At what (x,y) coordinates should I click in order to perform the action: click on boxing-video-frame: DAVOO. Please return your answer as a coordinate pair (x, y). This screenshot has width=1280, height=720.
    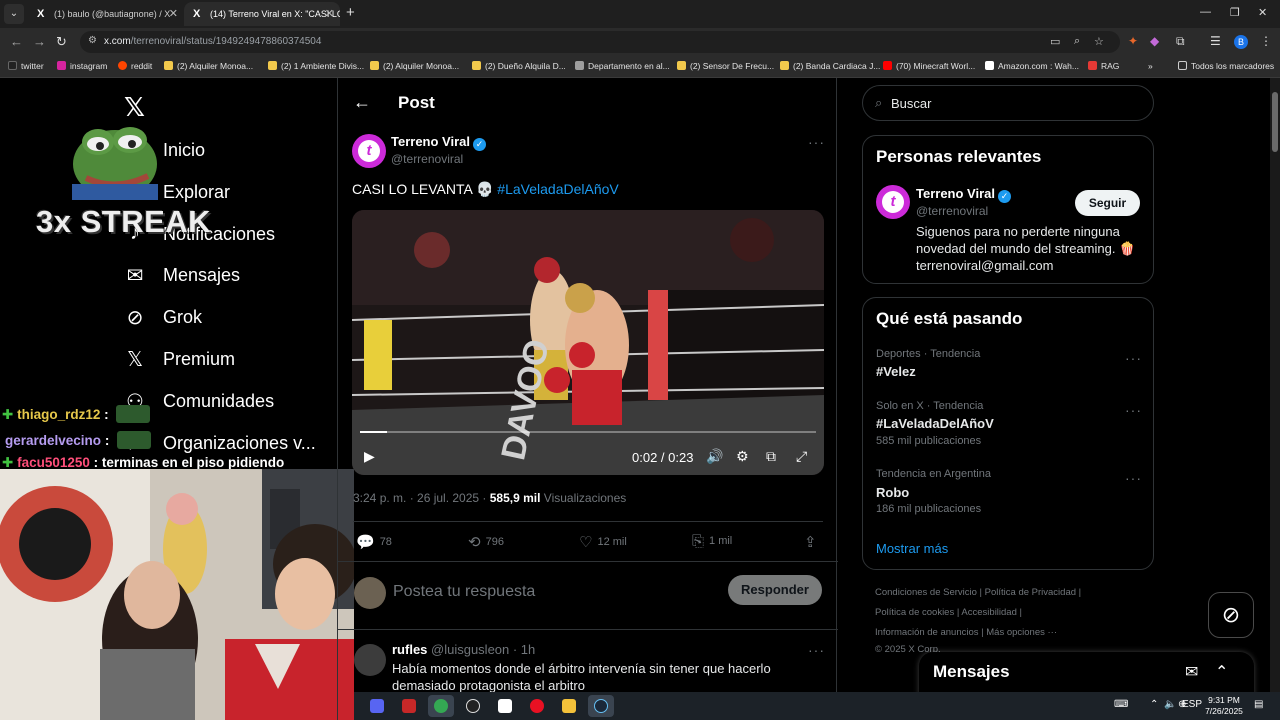
    Looking at the image, I should click on (588, 342).